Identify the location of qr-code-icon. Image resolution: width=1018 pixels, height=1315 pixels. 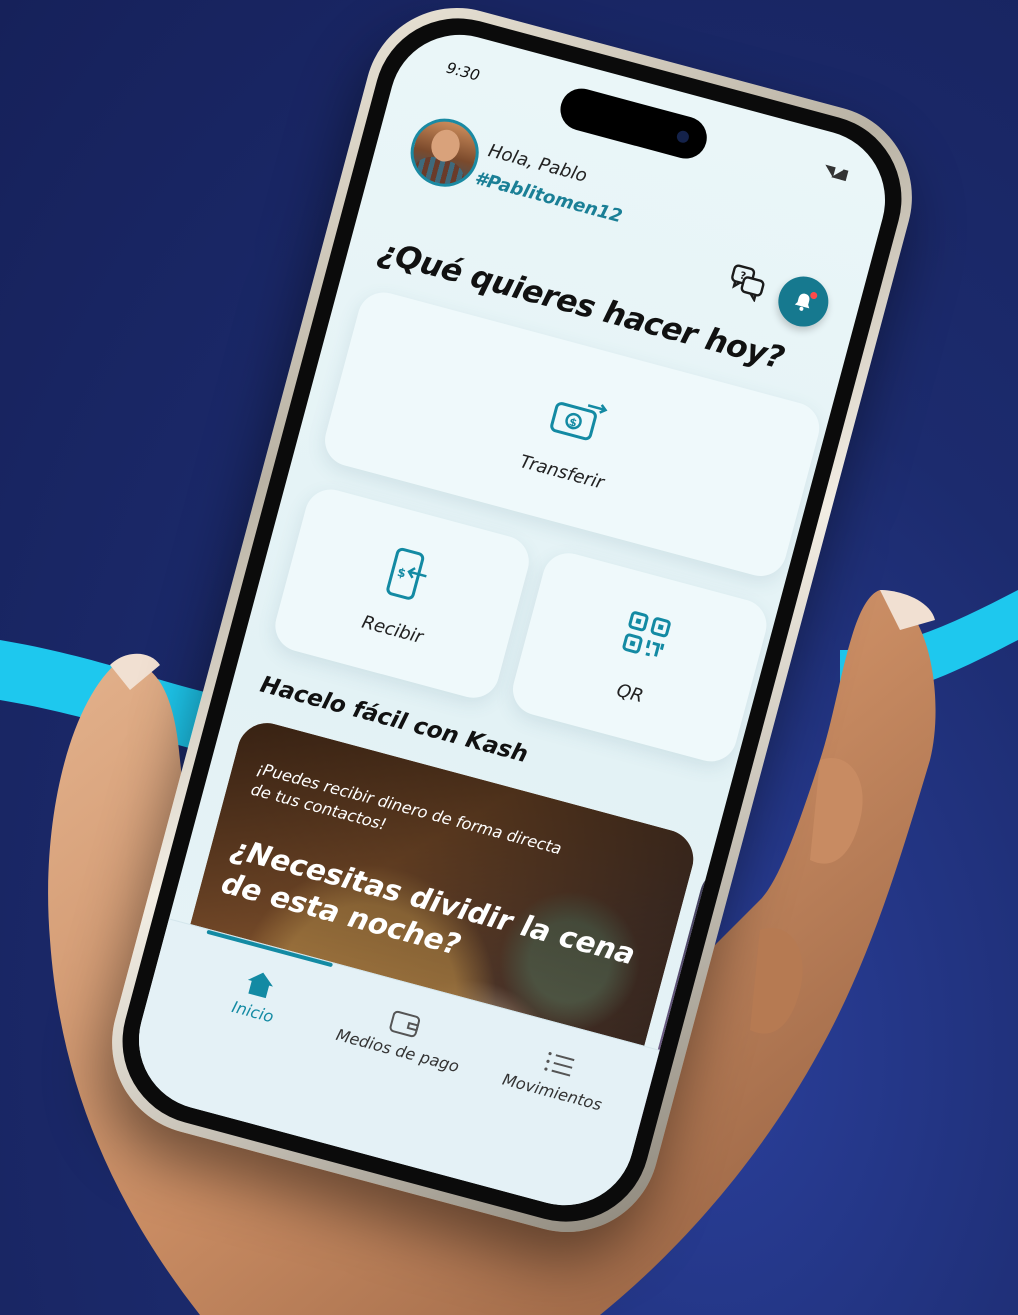
(646, 634).